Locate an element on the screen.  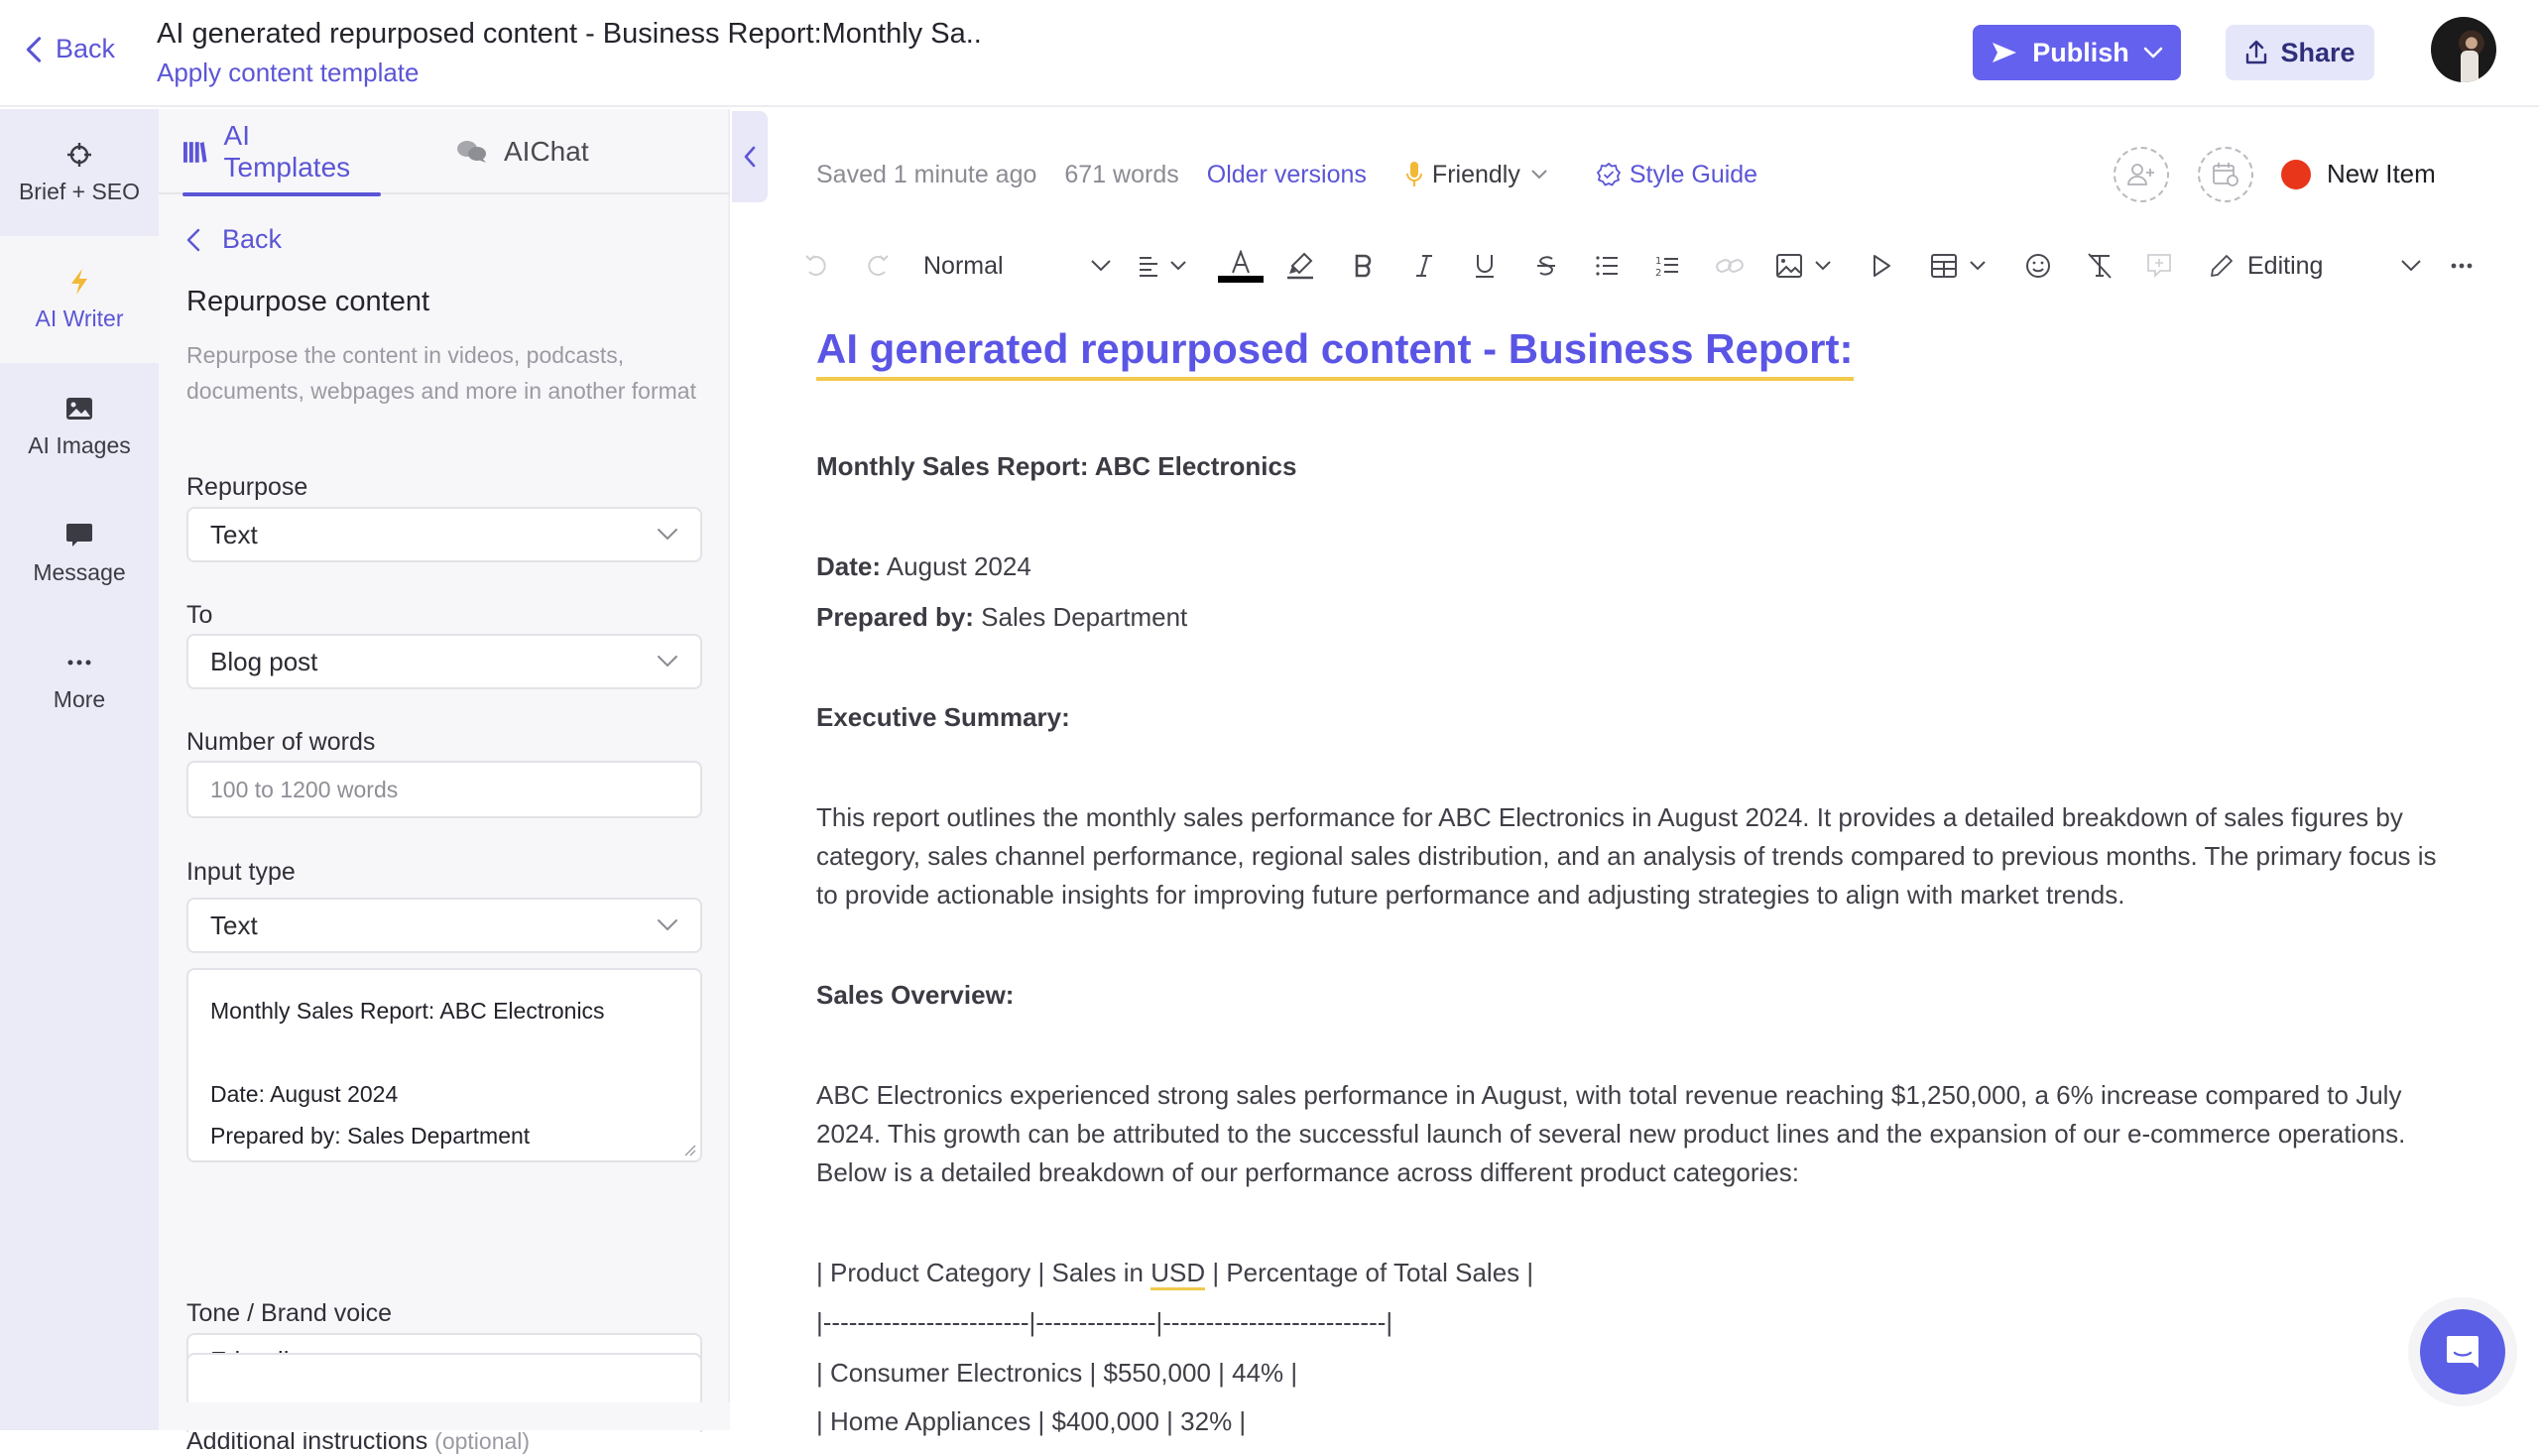
clear-formatting-button is located at coordinates (2100, 266).